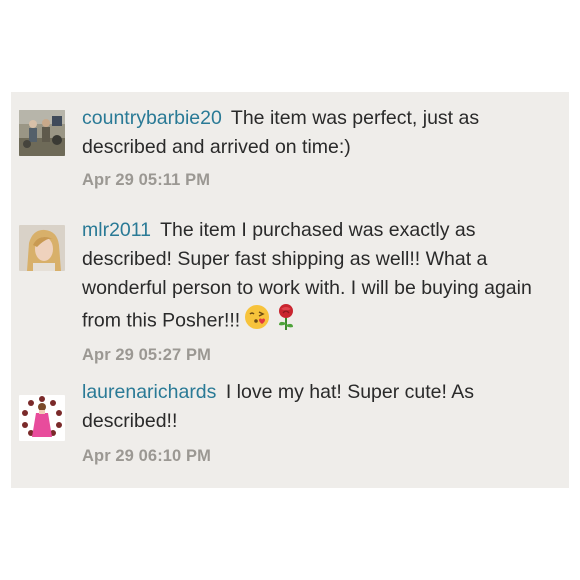 Image resolution: width=580 pixels, height=580 pixels. What do you see at coordinates (149, 392) in the screenshot?
I see `username-link: laurenarichards` at bounding box center [149, 392].